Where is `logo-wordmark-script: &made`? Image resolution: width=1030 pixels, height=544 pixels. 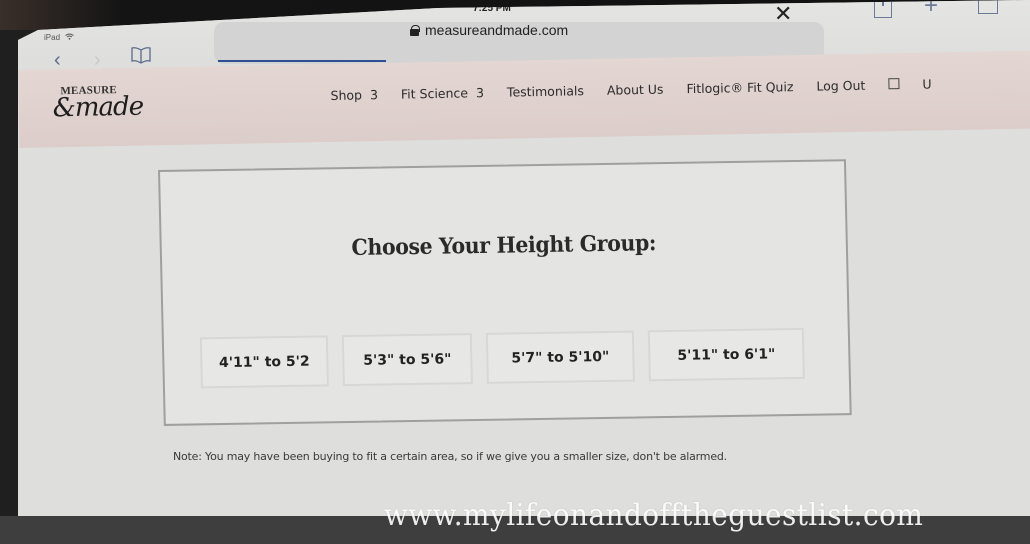
logo-wordmark-script: &made is located at coordinates (98, 107).